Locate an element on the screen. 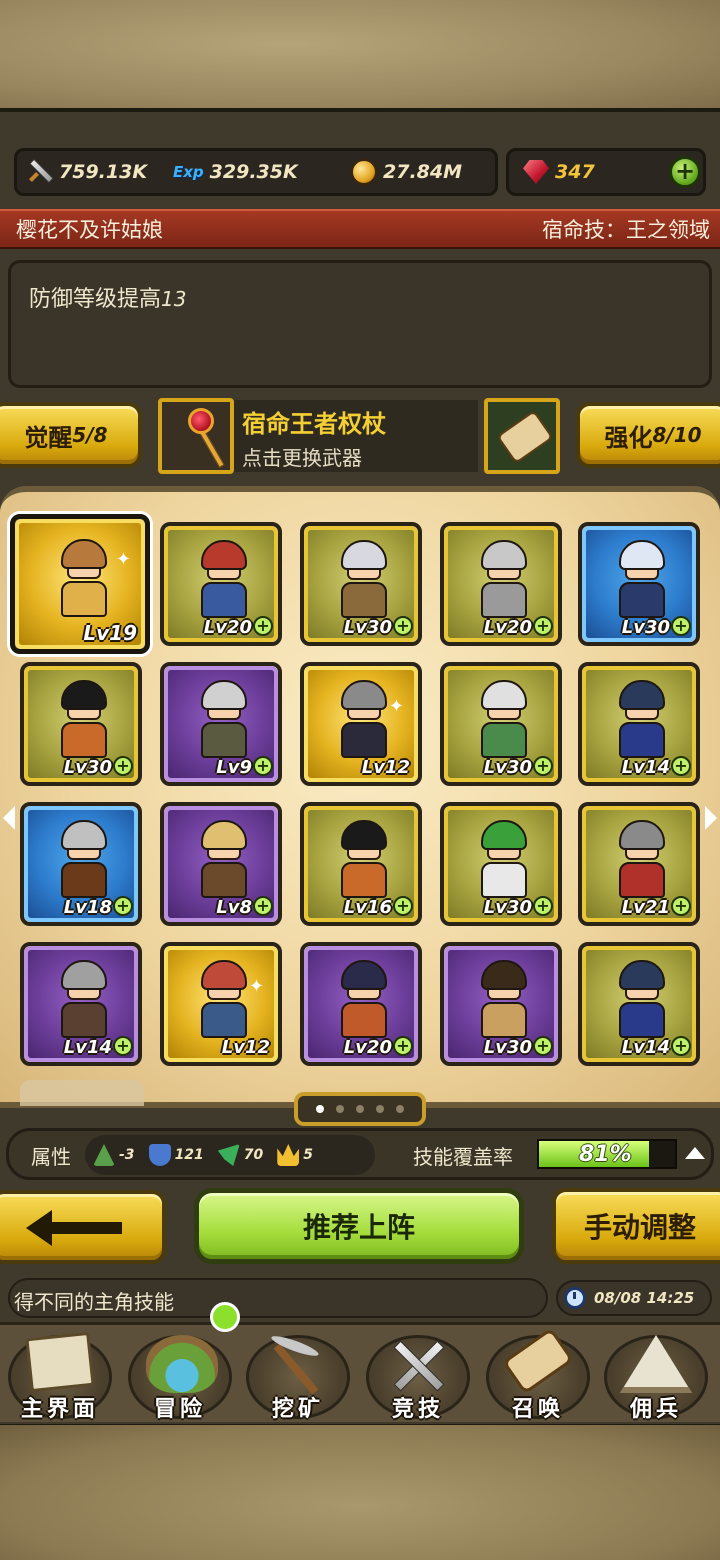  crown-icon is located at coordinates (288, 1155).